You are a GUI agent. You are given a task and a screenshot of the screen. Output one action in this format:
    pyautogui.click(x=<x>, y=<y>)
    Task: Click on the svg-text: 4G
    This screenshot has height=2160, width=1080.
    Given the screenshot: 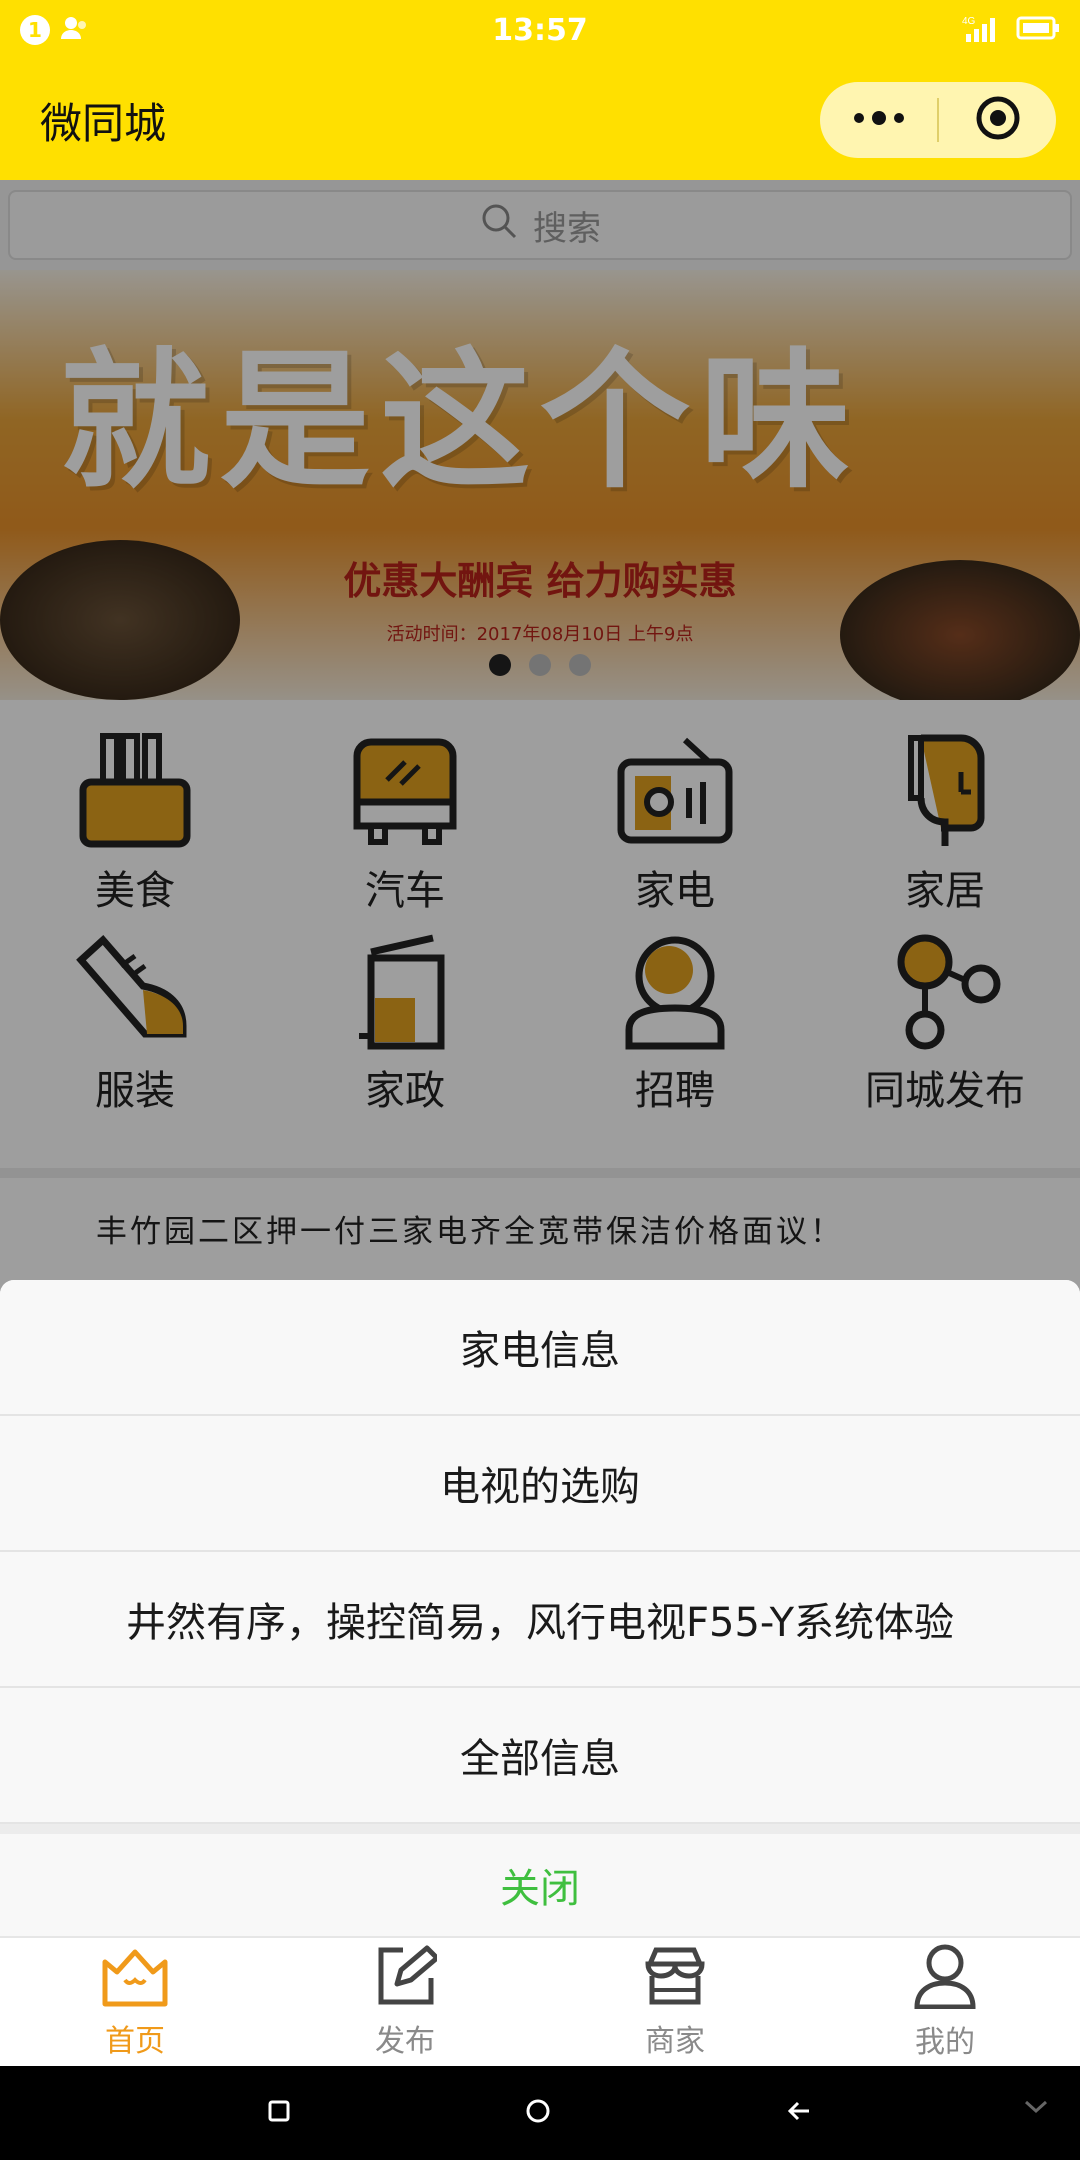 What is the action you would take?
    pyautogui.click(x=969, y=21)
    